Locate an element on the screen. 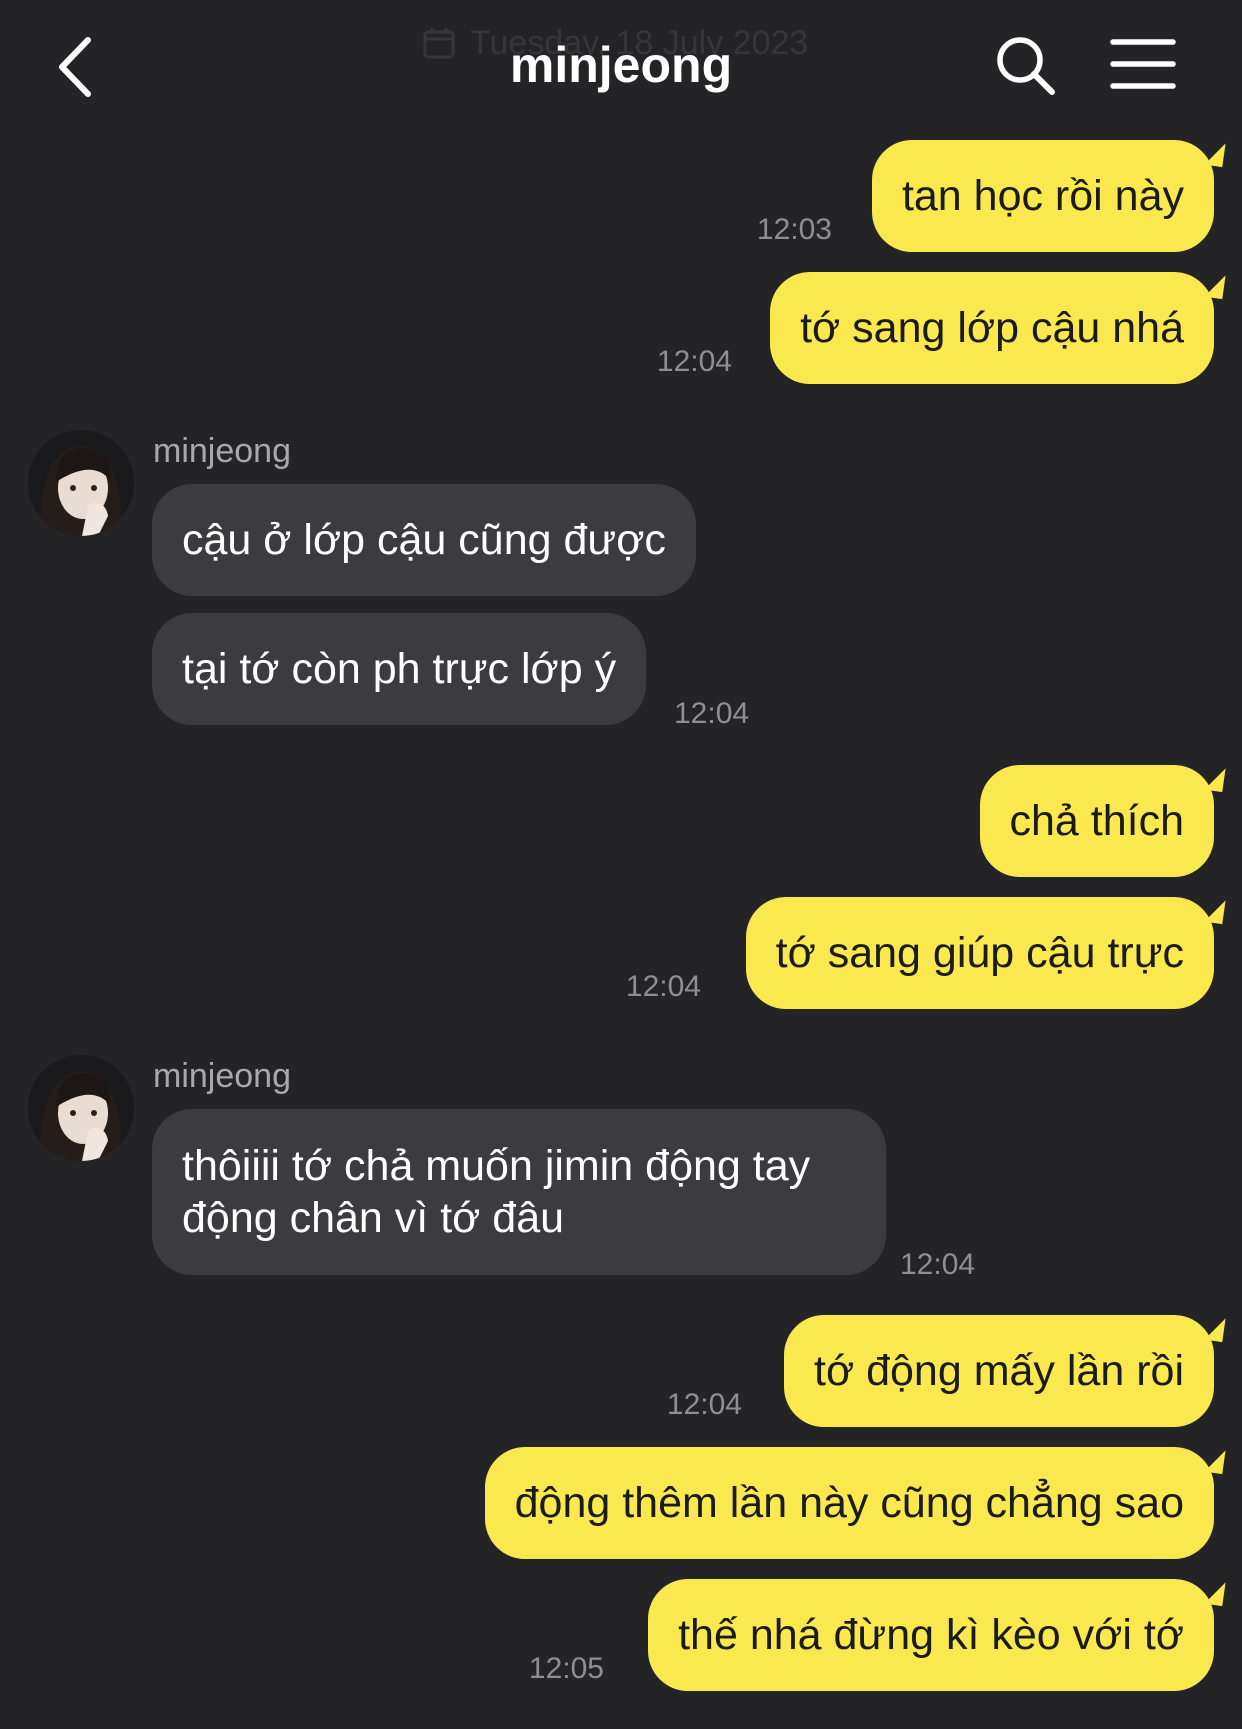  my-message-bubble: chả thích is located at coordinates (1096, 821).